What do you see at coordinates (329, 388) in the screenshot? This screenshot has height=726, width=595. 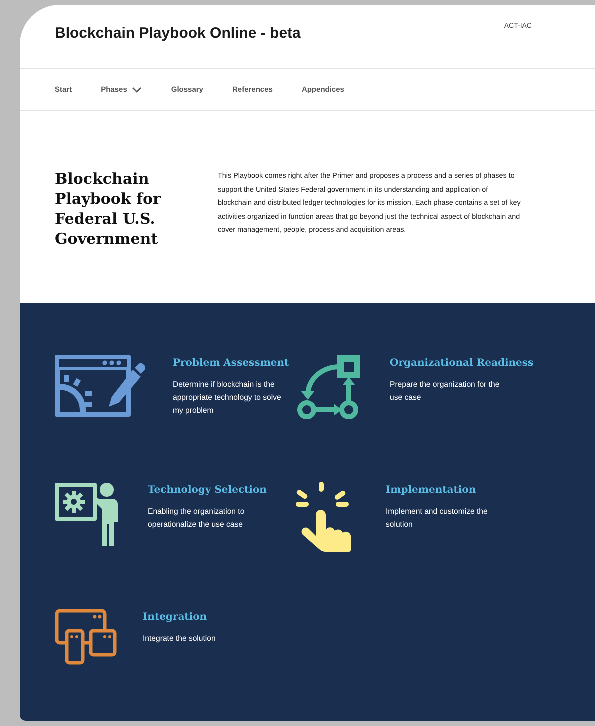 I see `flow-diagram-icon` at bounding box center [329, 388].